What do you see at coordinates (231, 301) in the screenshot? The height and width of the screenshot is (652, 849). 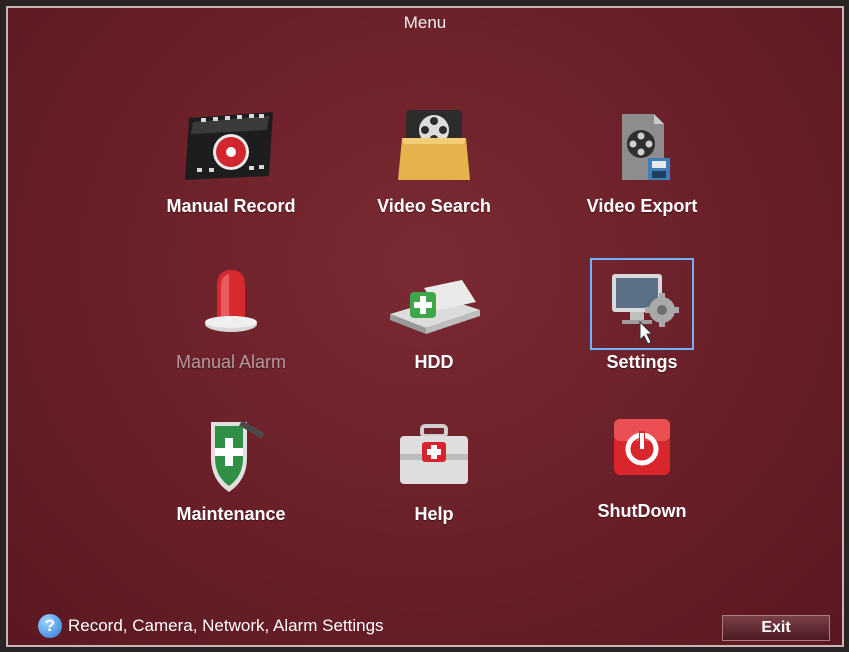 I see `siren-icon` at bounding box center [231, 301].